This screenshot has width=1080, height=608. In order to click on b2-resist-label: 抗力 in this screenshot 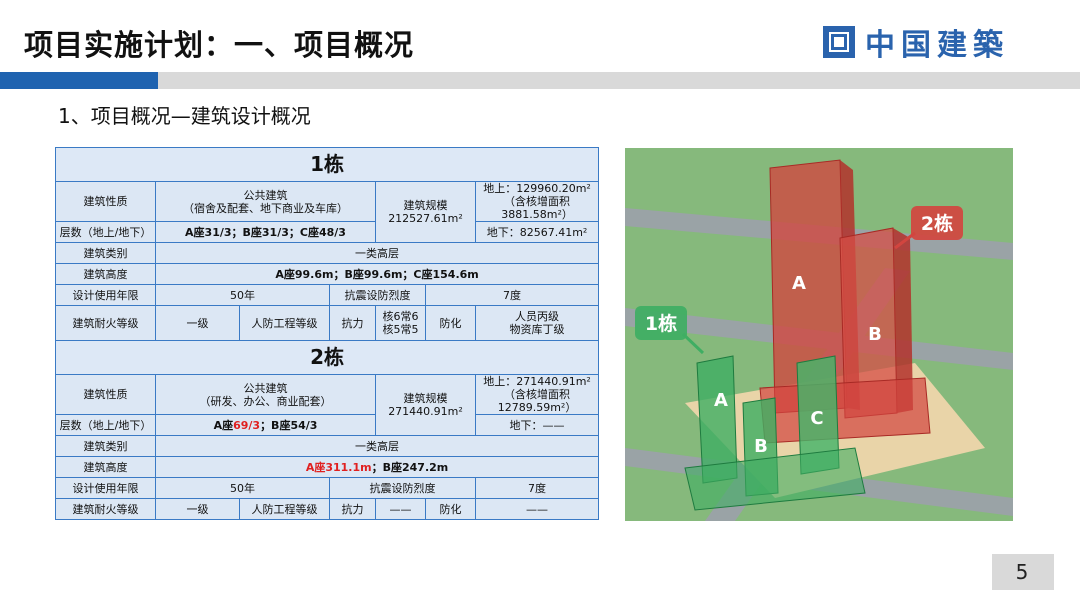, I will do `click(352, 509)`.